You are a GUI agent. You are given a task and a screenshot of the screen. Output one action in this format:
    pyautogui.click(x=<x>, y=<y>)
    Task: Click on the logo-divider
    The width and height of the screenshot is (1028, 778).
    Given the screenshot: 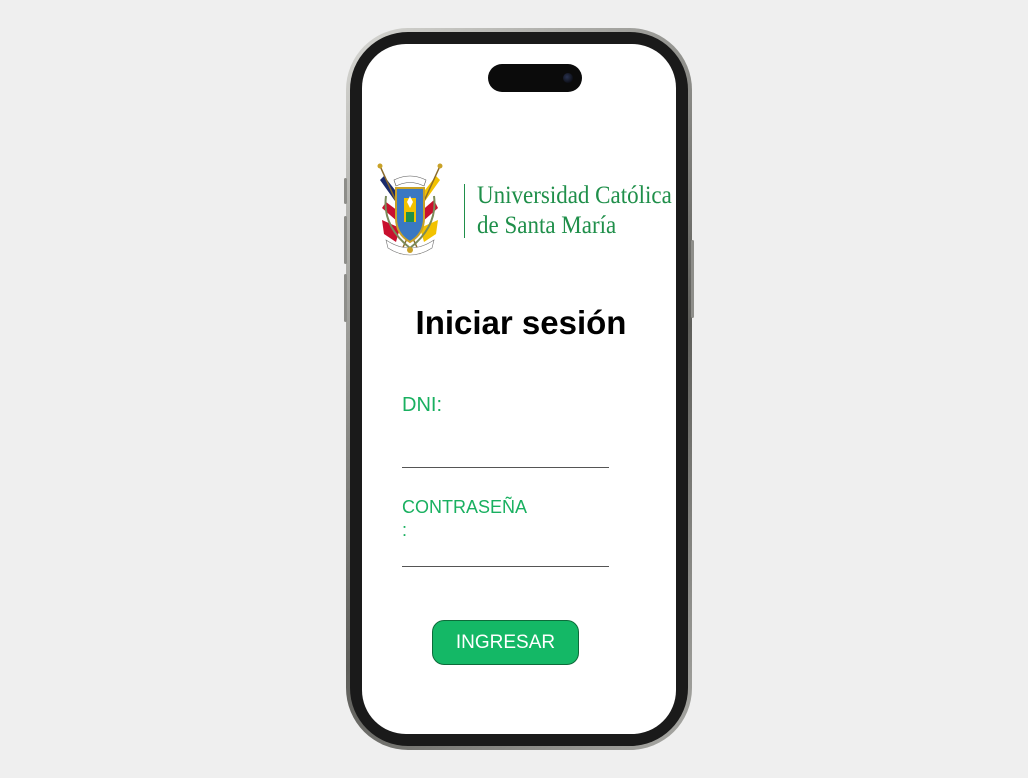 What is the action you would take?
    pyautogui.click(x=464, y=211)
    